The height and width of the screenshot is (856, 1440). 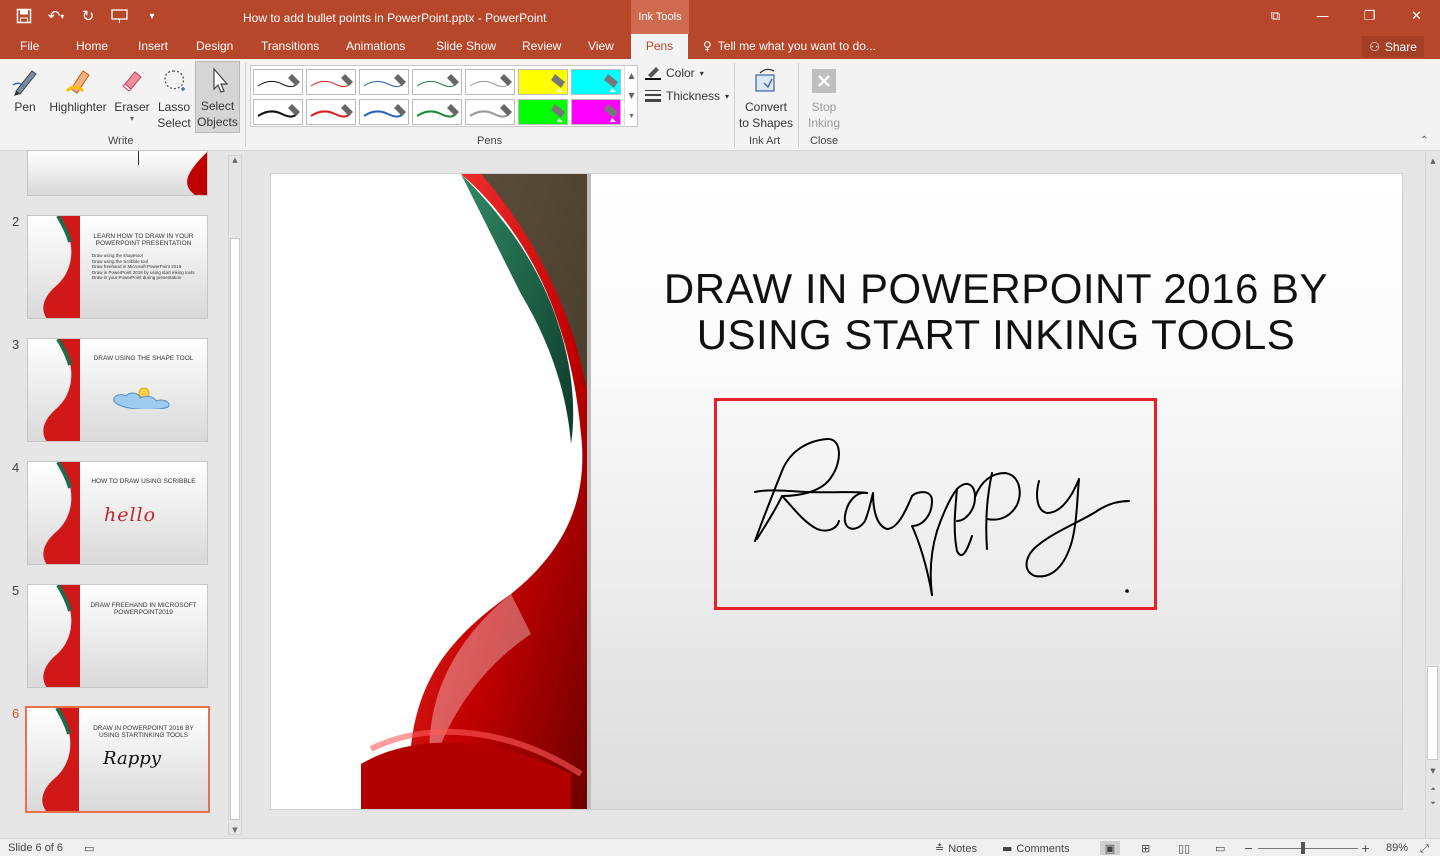 What do you see at coordinates (490, 82) in the screenshot?
I see `pen-swatch-gray-thin` at bounding box center [490, 82].